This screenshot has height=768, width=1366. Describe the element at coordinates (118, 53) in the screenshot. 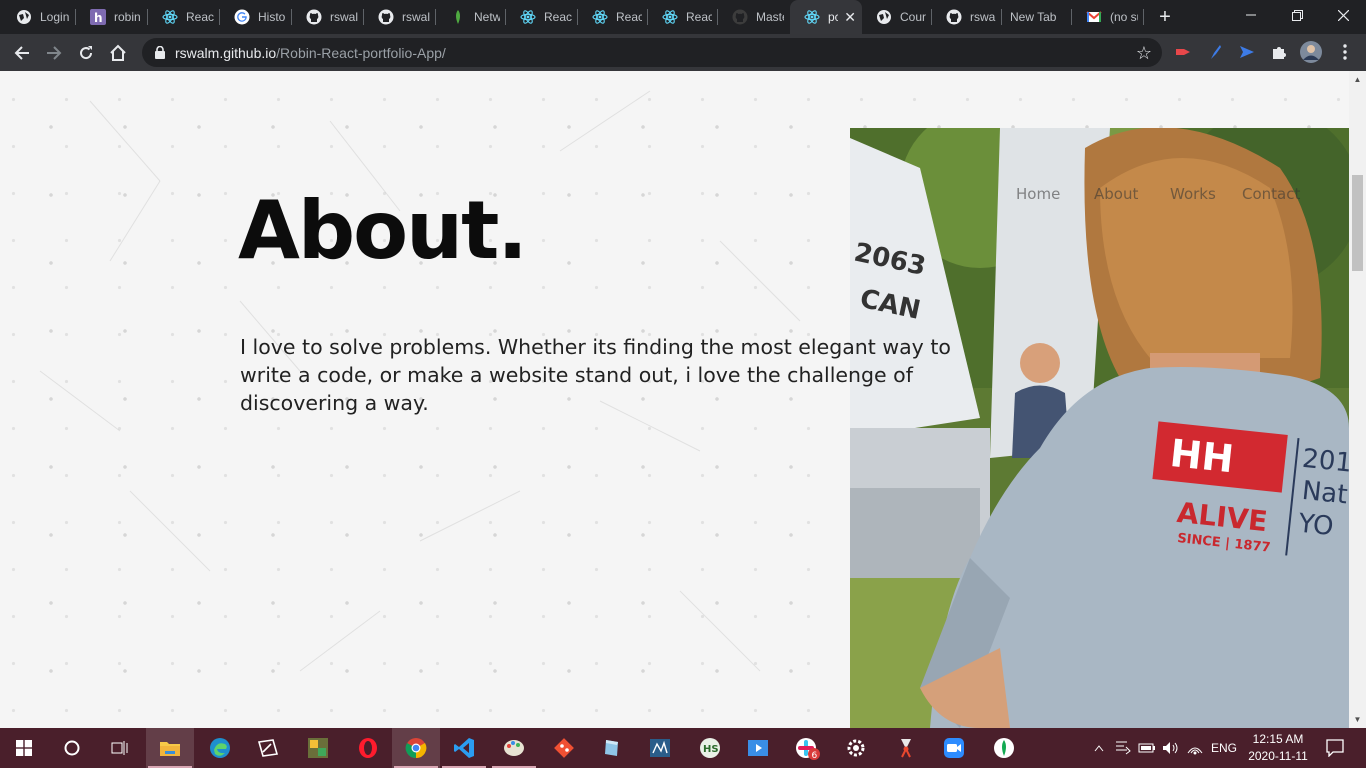

I see `home-button` at that location.